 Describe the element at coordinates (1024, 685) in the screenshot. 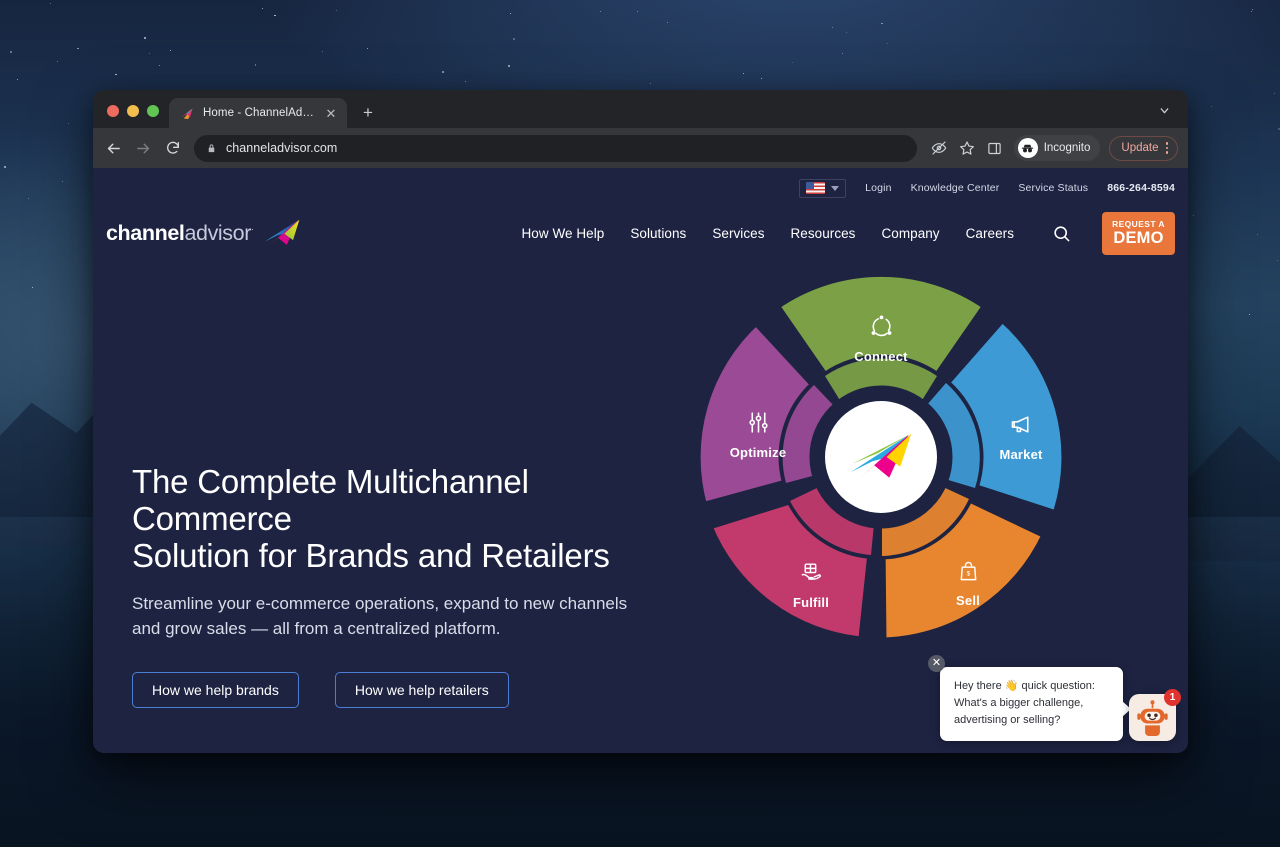

I see `chat-message-line1: Hey there 👋 quick question:` at that location.